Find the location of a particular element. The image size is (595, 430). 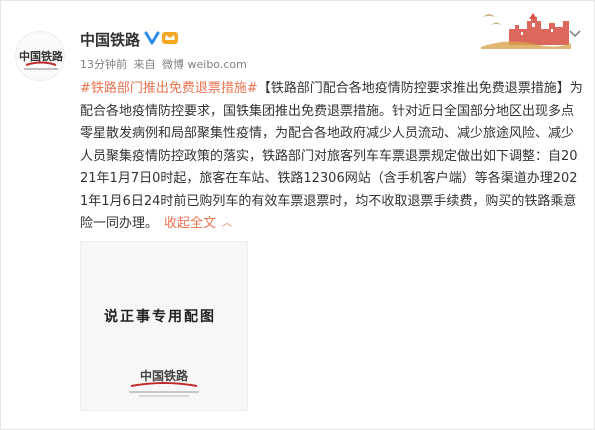

post-meta: 13分钟前 来自 微博 weibo.com is located at coordinates (165, 64).